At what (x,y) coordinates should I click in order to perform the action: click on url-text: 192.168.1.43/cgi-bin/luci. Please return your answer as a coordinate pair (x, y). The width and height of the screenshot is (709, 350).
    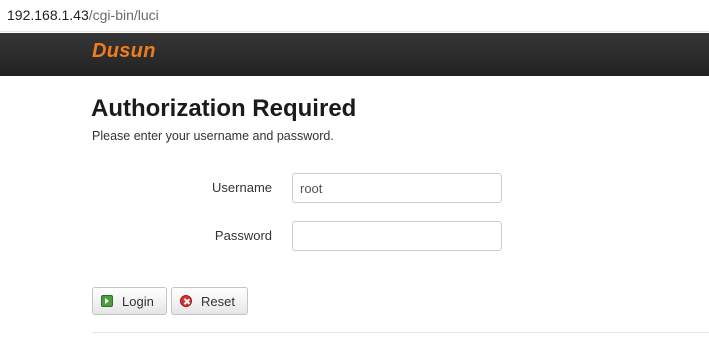
    Looking at the image, I should click on (83, 15).